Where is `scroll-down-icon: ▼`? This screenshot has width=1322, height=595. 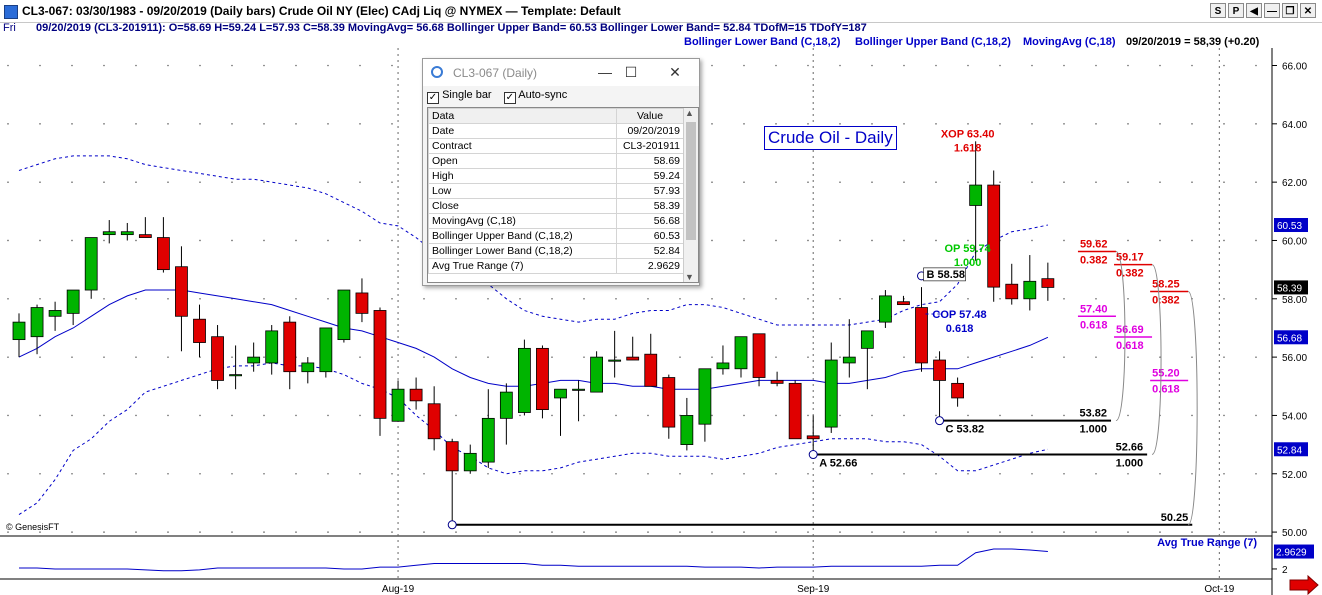
scroll-down-icon: ▼ is located at coordinates (689, 277).